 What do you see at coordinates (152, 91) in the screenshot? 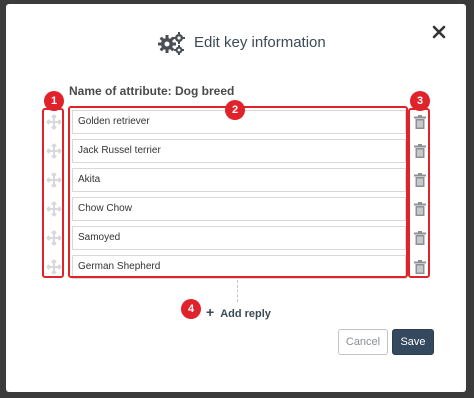
I see `attribute-name-label: Name of attribute: Dog breed` at bounding box center [152, 91].